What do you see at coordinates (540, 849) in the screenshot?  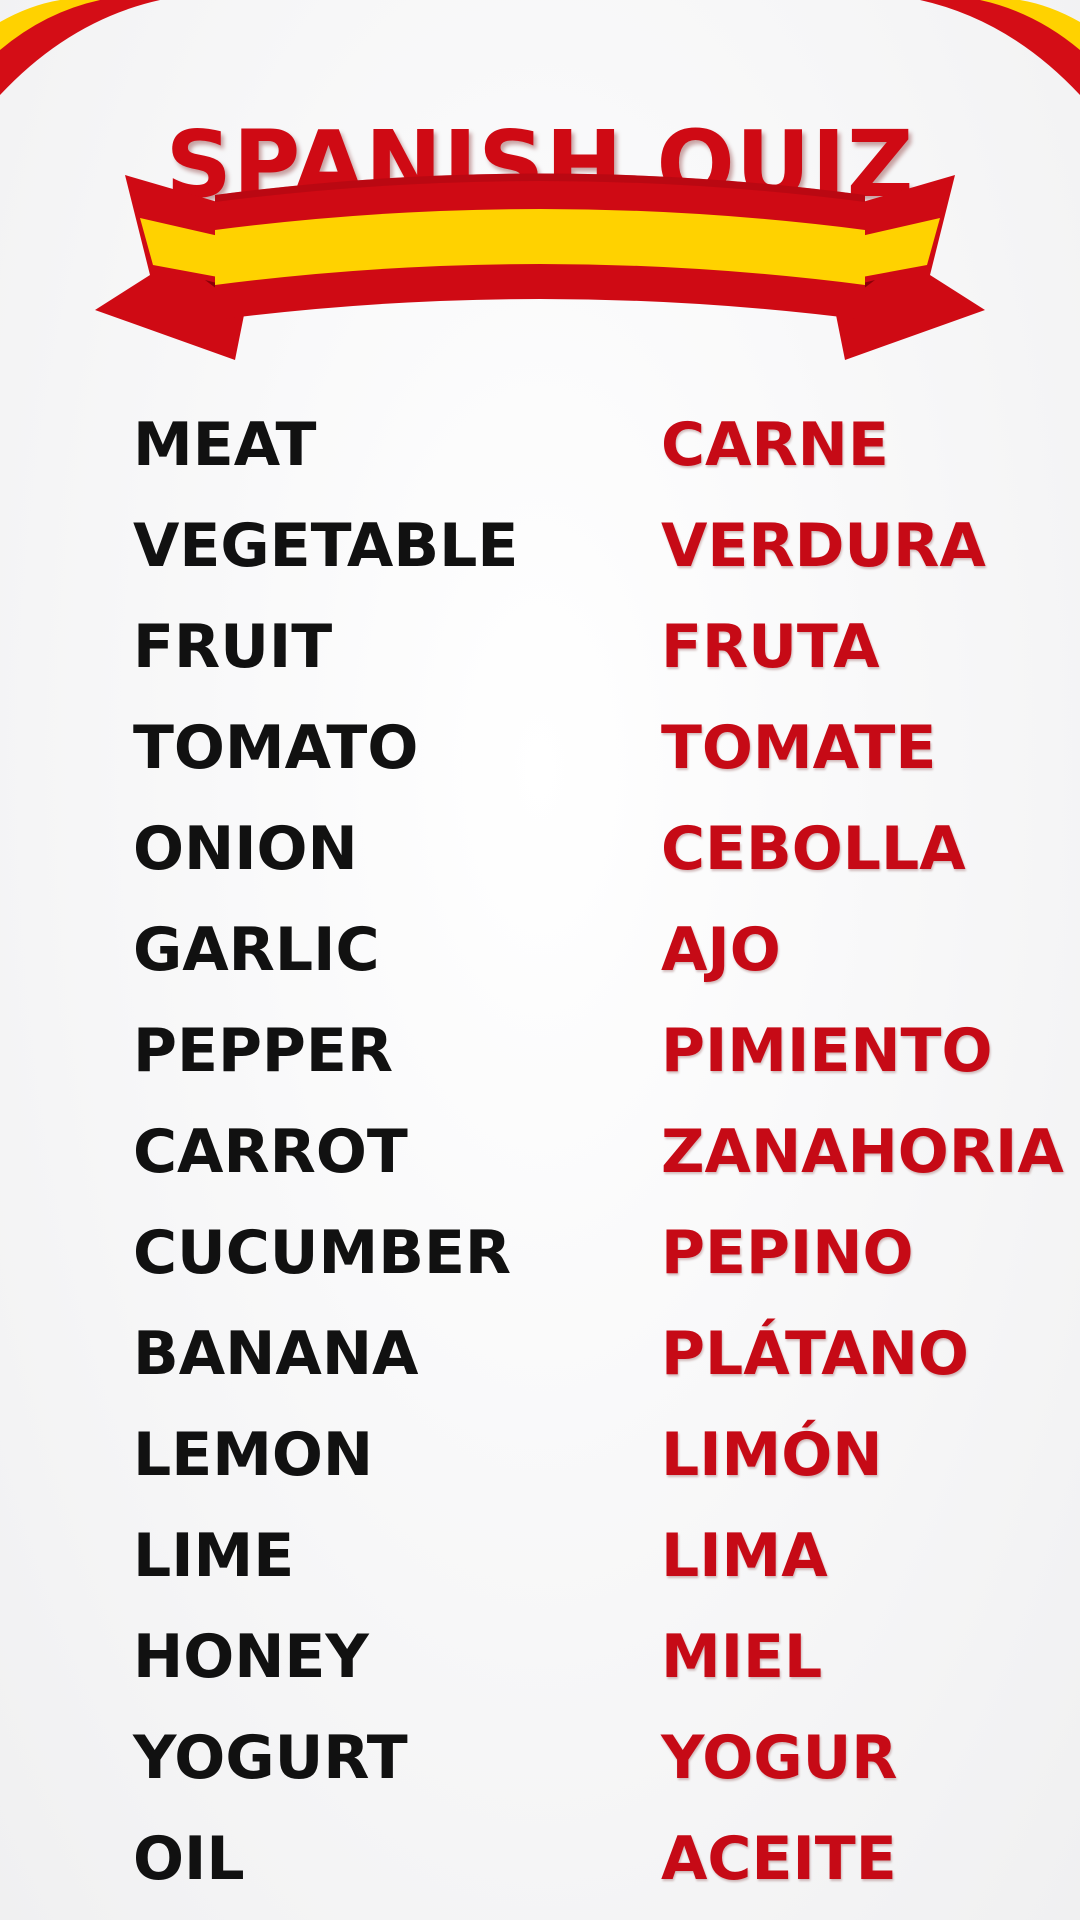 I see `vocabulary-row: ONION CEBOLLA` at bounding box center [540, 849].